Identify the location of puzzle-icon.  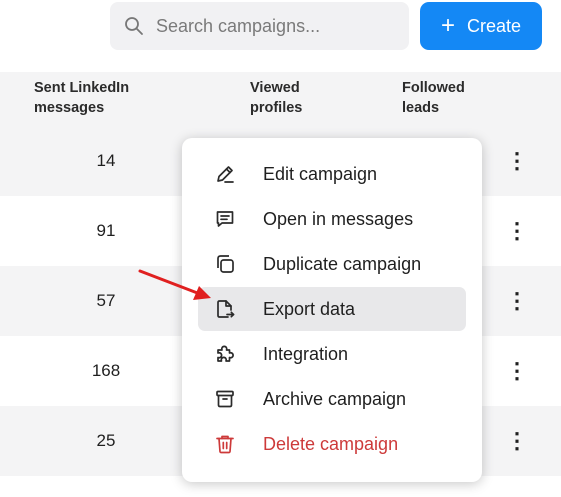
(225, 354).